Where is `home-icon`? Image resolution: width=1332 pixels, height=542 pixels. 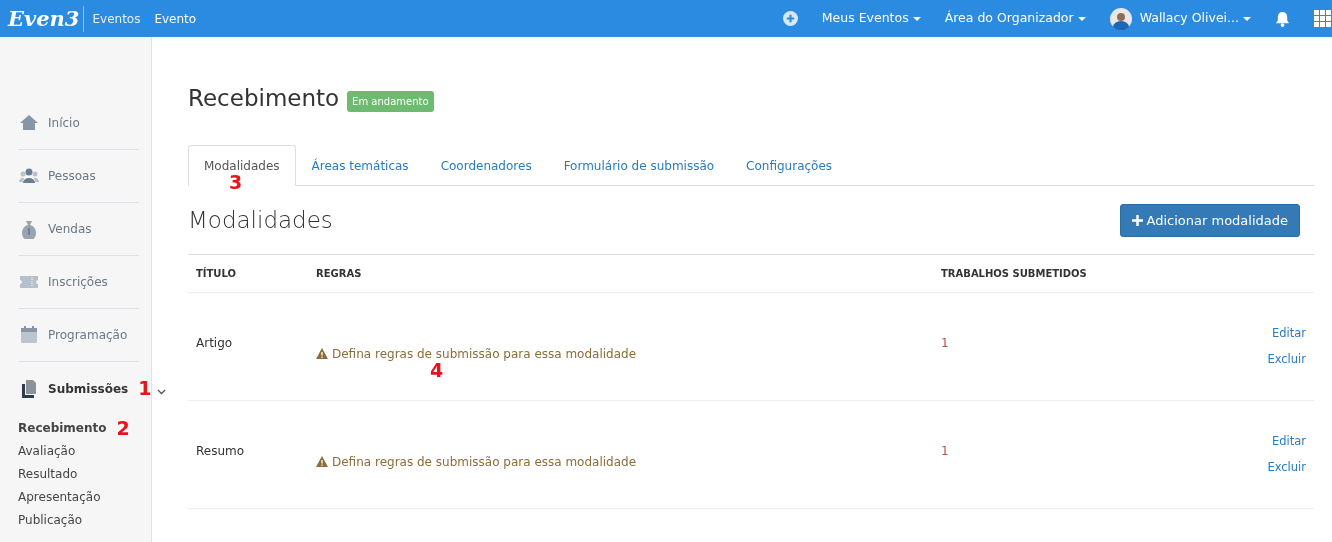 home-icon is located at coordinates (29, 123).